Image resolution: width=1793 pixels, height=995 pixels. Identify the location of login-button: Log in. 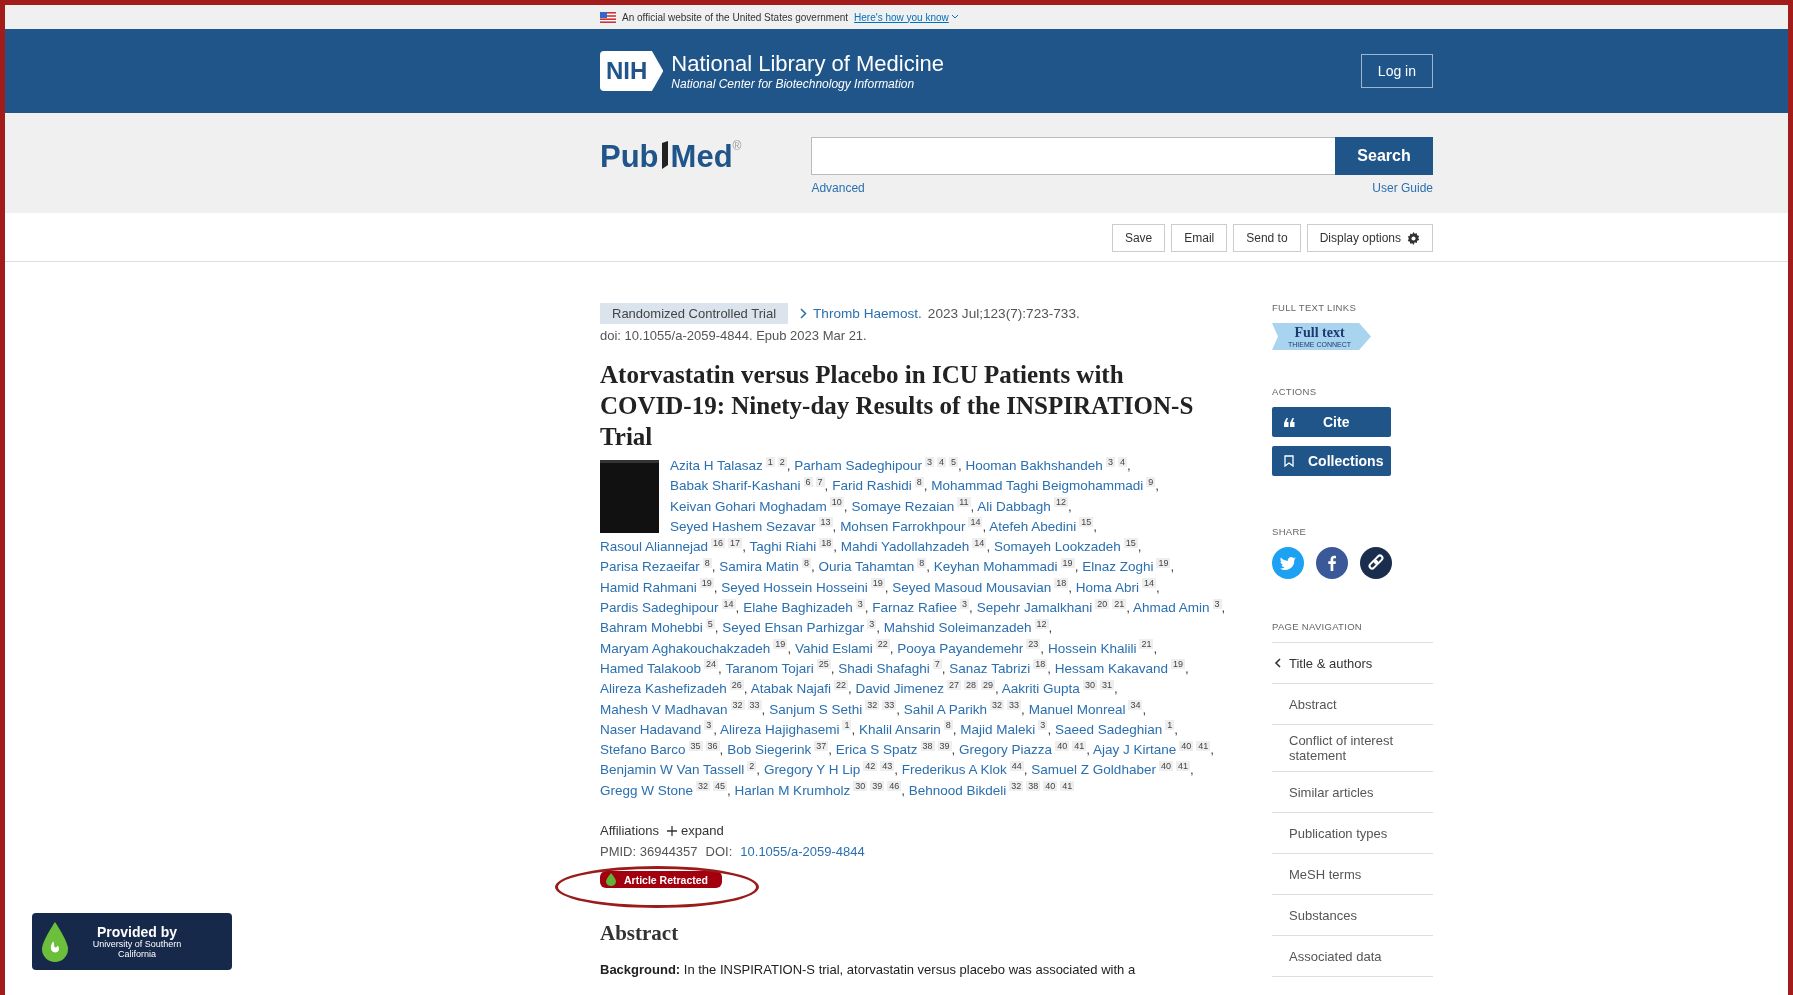
(1396, 71).